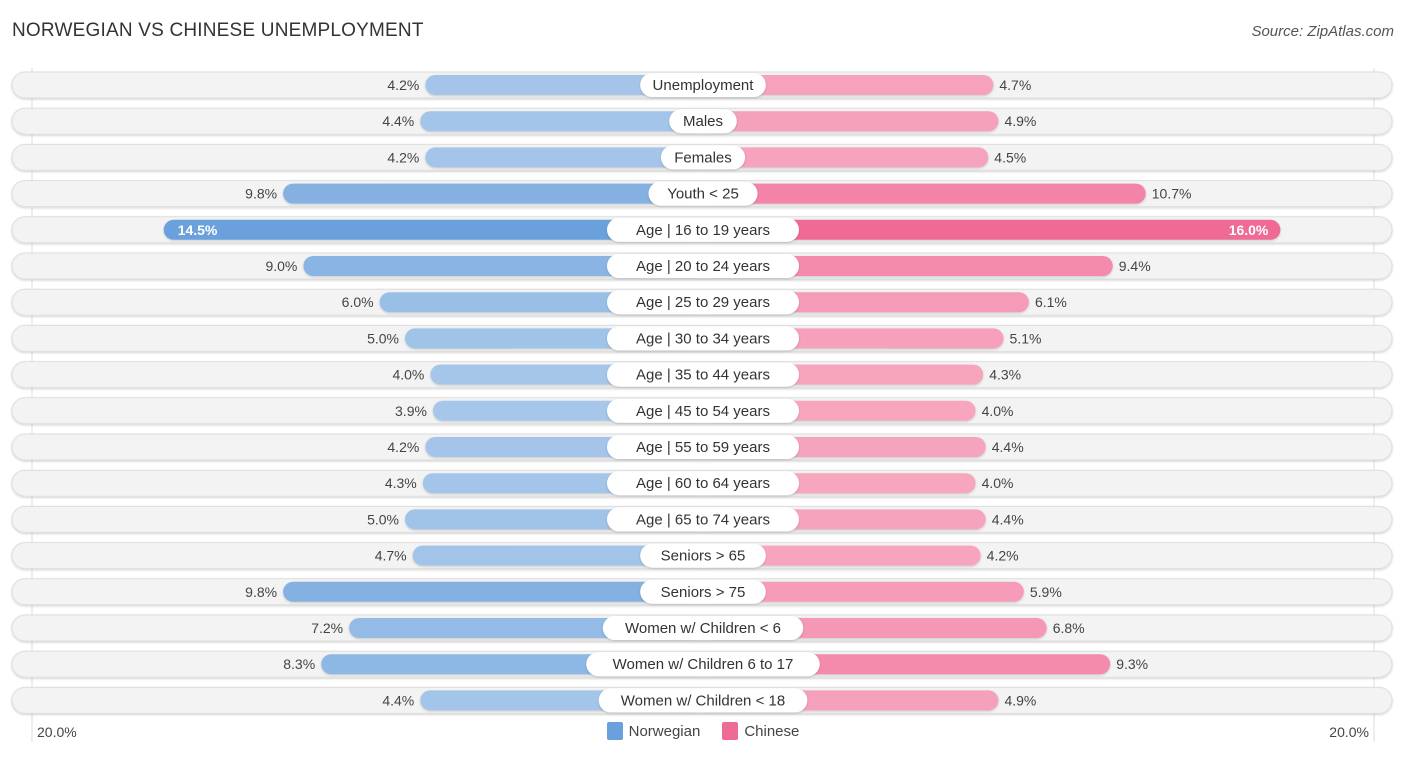  I want to click on chart-row: Women w/ Children 6 to 17 8.3% 9.3%, so click(702, 664).